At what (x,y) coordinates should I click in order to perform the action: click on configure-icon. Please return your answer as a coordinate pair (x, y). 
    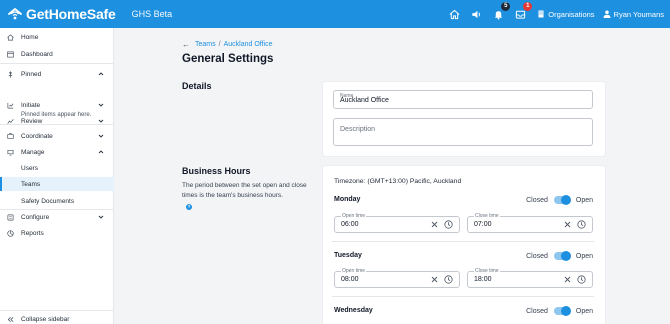
    Looking at the image, I should click on (10, 217).